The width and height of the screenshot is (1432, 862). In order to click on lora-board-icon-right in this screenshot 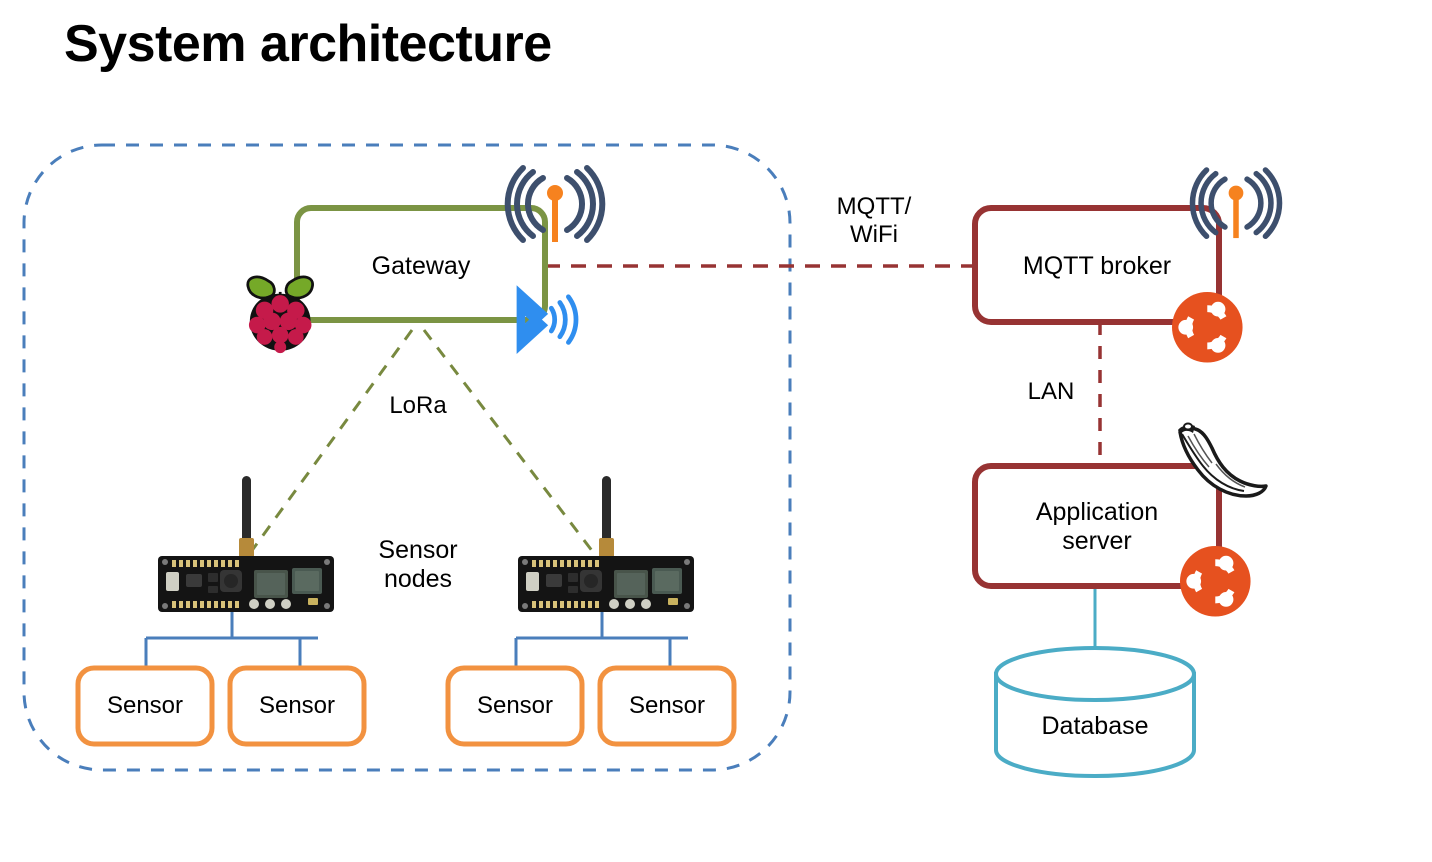, I will do `click(606, 544)`.